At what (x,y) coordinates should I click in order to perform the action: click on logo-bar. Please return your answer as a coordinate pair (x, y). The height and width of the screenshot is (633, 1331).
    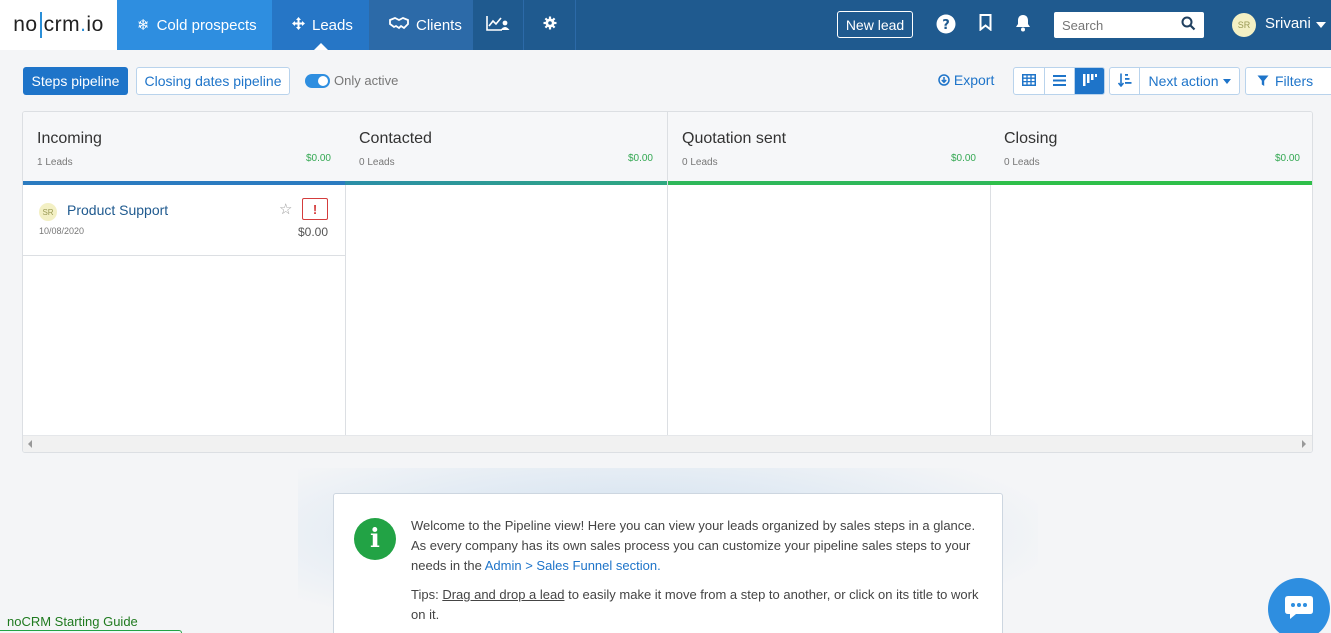
    Looking at the image, I should click on (40, 25).